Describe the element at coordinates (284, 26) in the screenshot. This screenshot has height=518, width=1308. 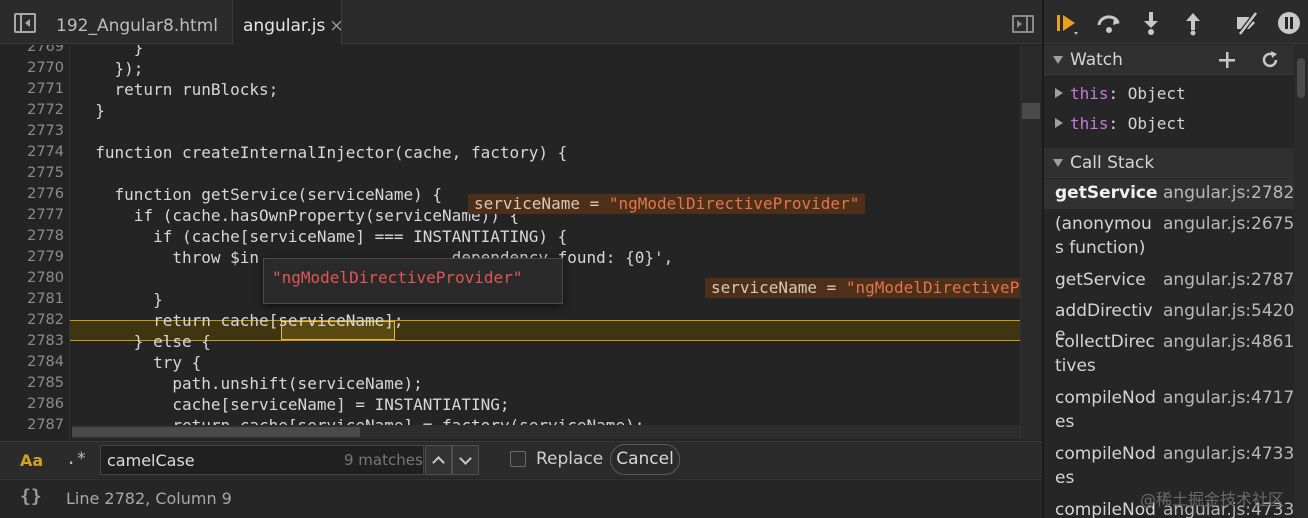
I see `tab-label: angular.js` at that location.